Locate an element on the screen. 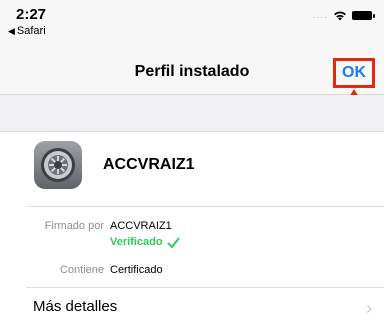  page-title: Perfil instalado is located at coordinates (192, 71).